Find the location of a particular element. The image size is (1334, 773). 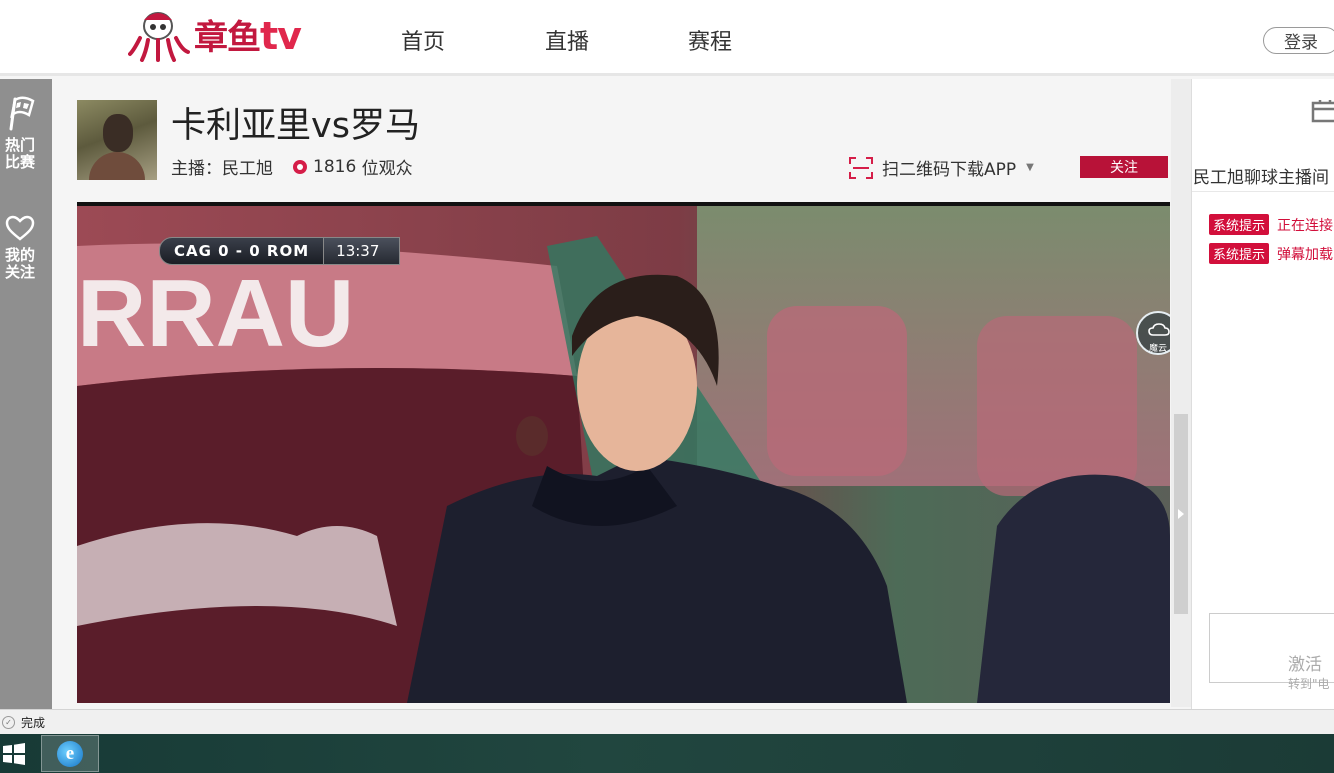

qr-label: 扫二维码下载APP is located at coordinates (949, 170).